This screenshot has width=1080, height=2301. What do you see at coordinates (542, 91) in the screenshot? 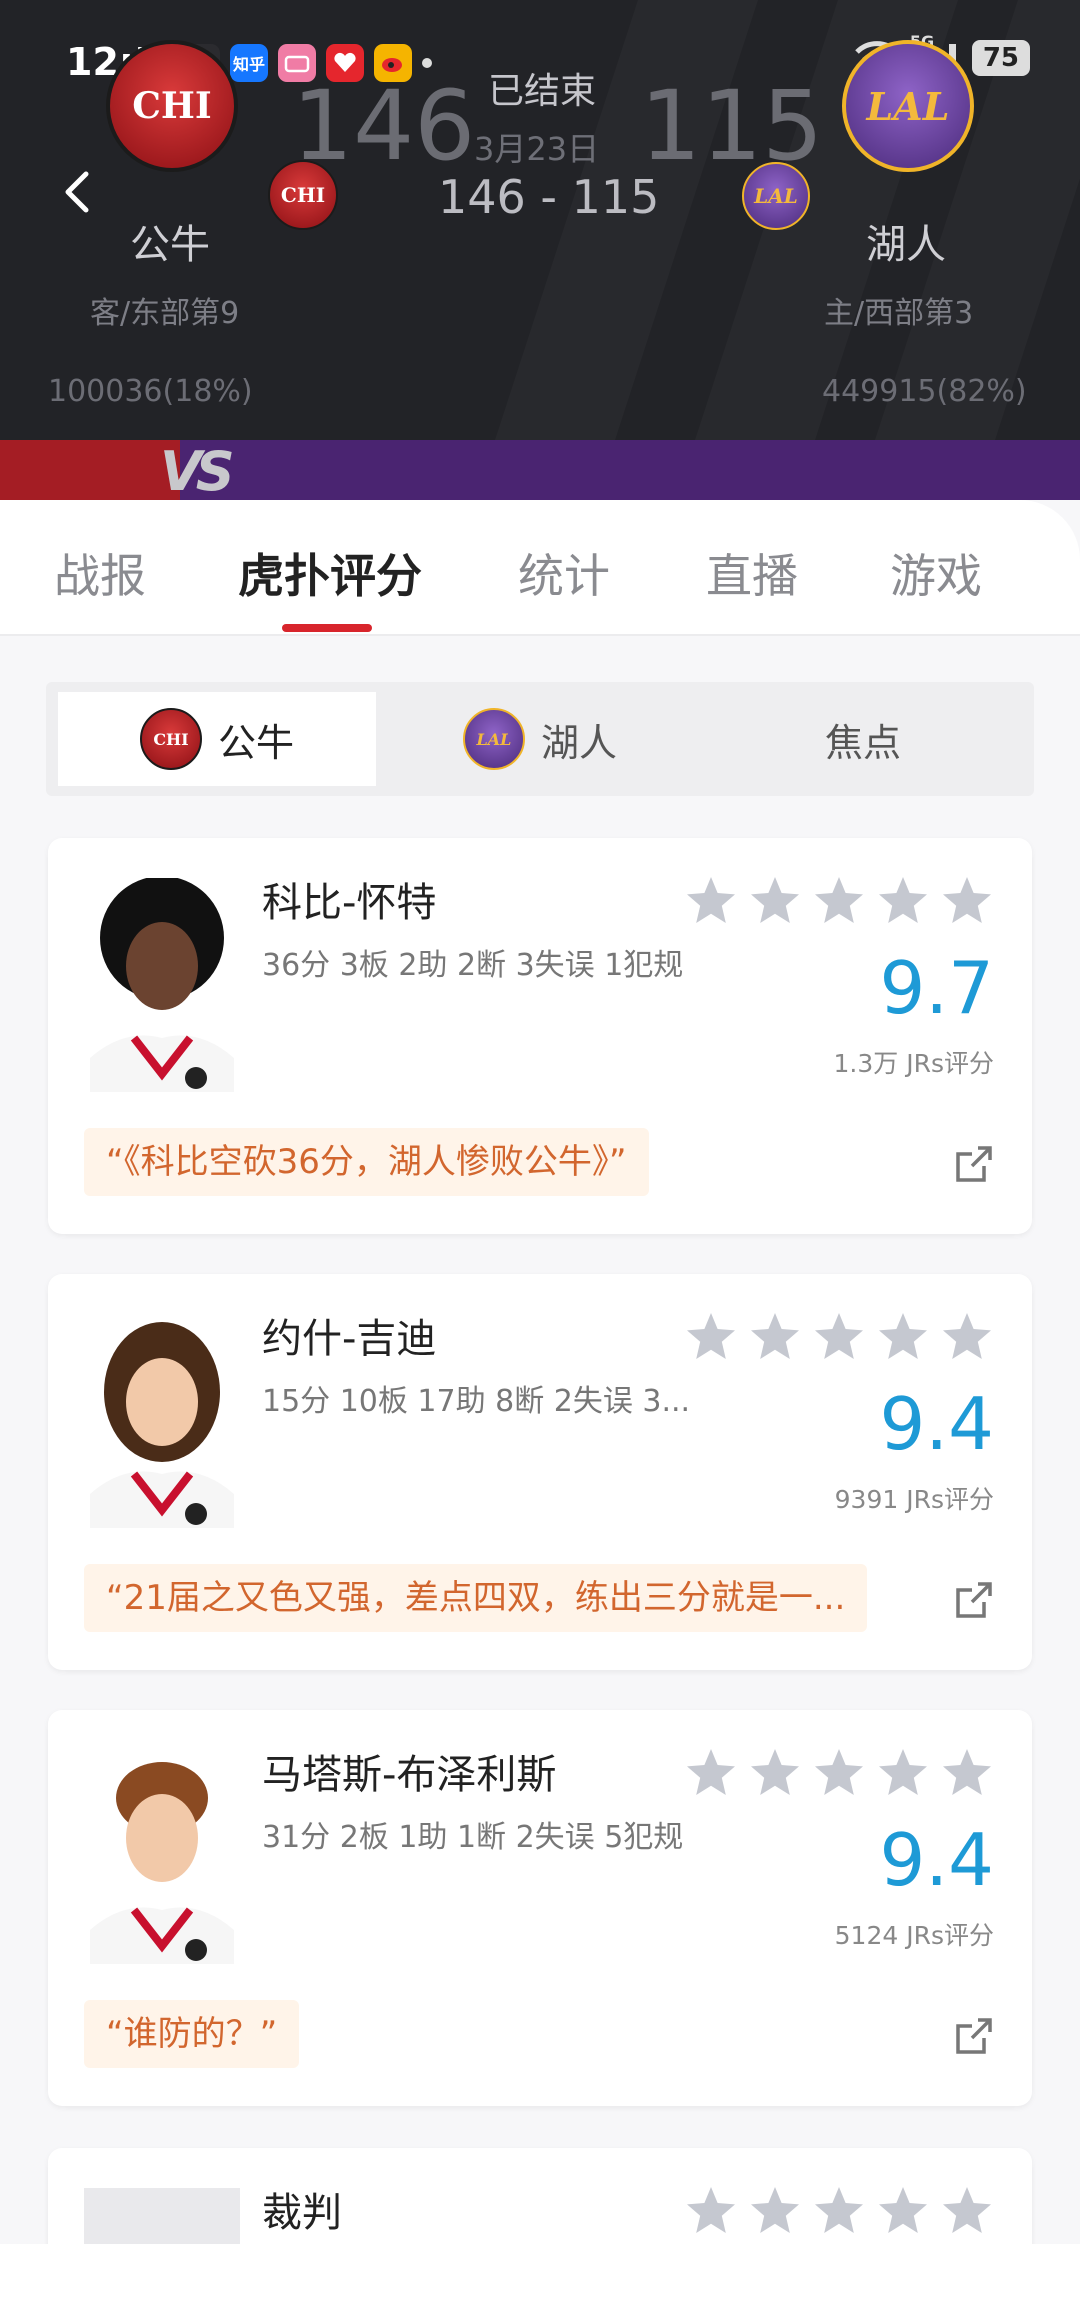
I see `game-status: 已结束` at bounding box center [542, 91].